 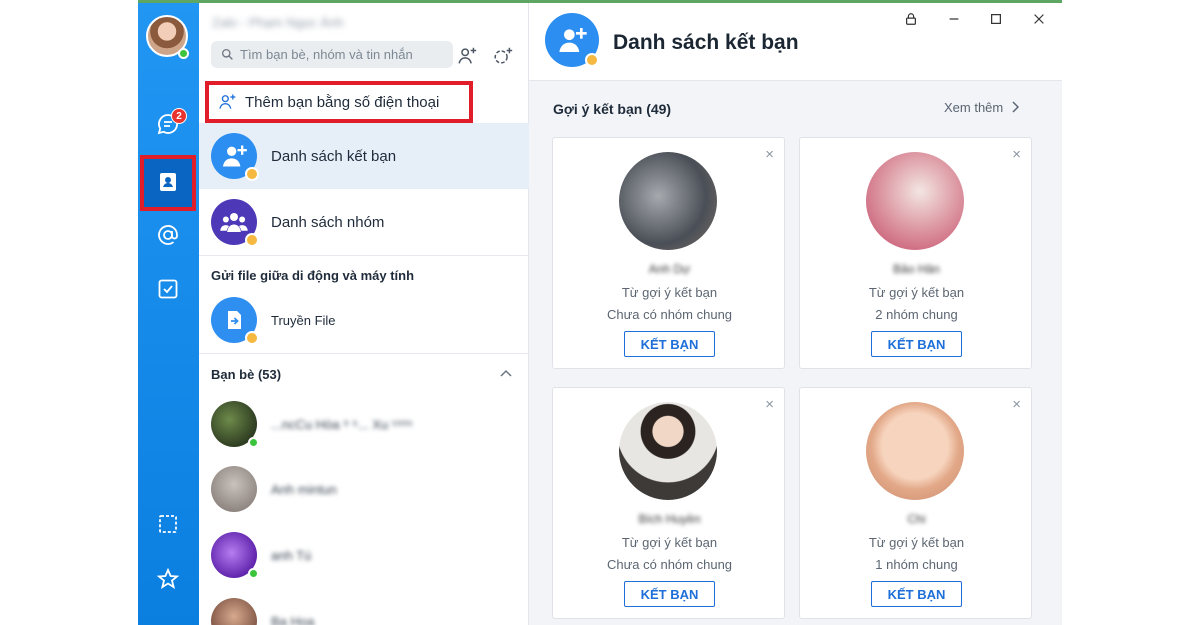 I want to click on add-person-icon, so click(x=227, y=101).